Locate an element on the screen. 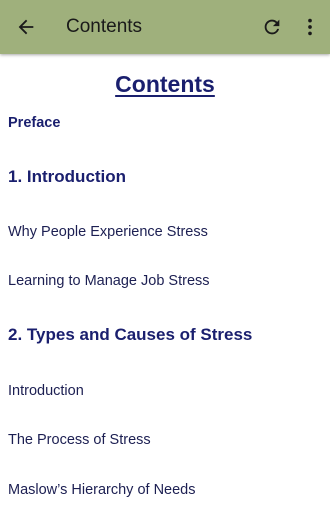 The height and width of the screenshot is (512, 330). toc-section-introduction: Introduction is located at coordinates (46, 391).